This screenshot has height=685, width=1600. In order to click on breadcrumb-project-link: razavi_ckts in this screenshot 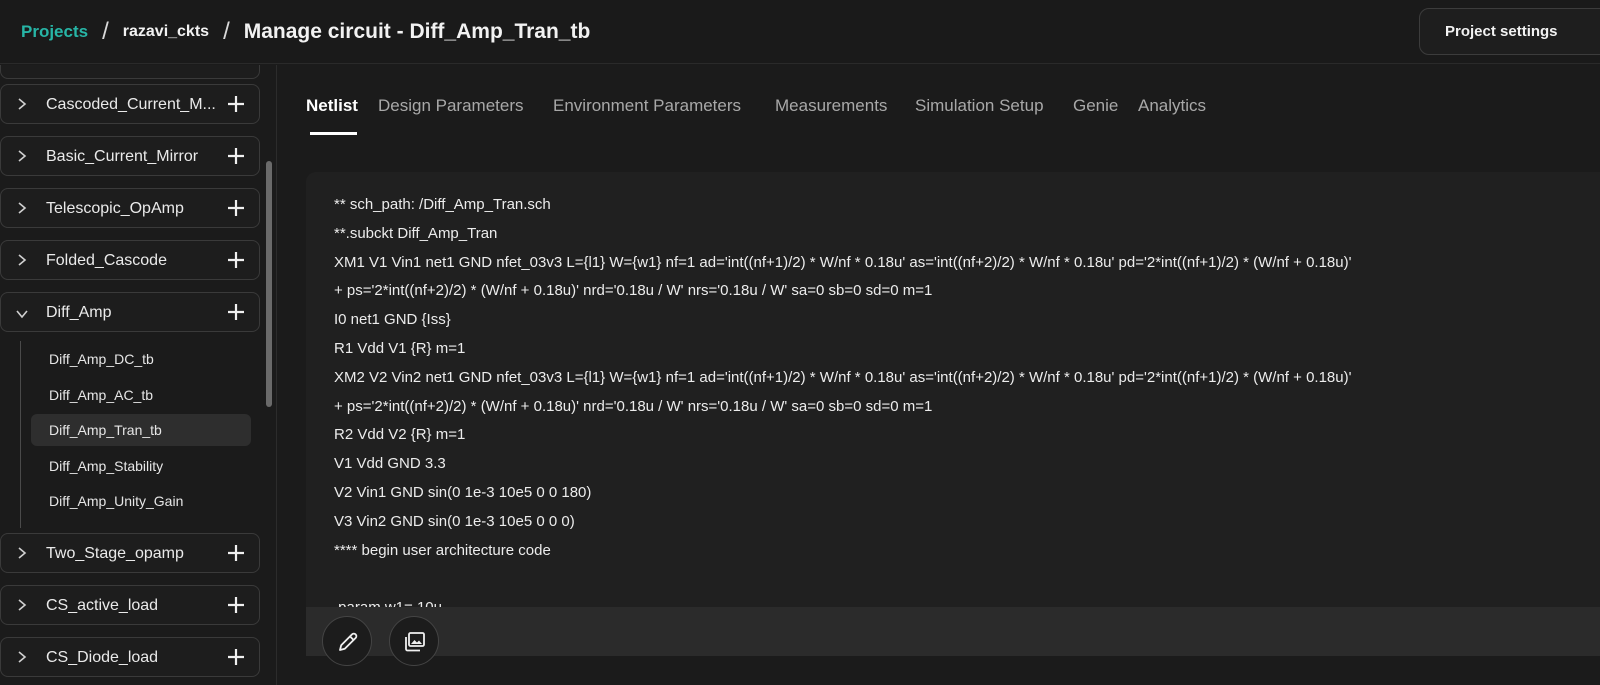, I will do `click(166, 32)`.